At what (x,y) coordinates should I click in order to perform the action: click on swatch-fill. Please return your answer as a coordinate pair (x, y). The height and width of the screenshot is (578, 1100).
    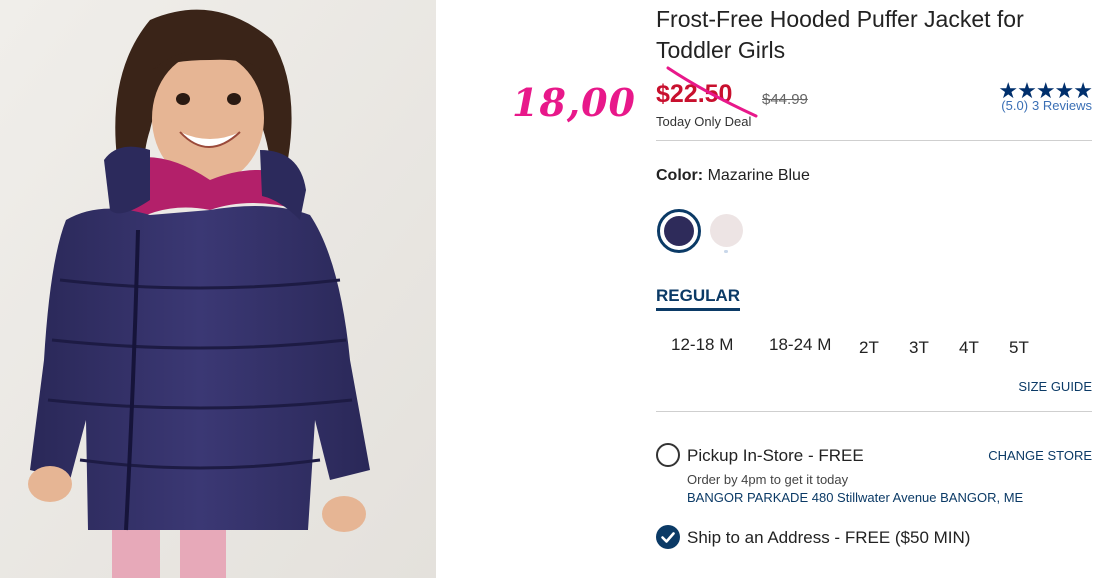
    Looking at the image, I should click on (679, 231).